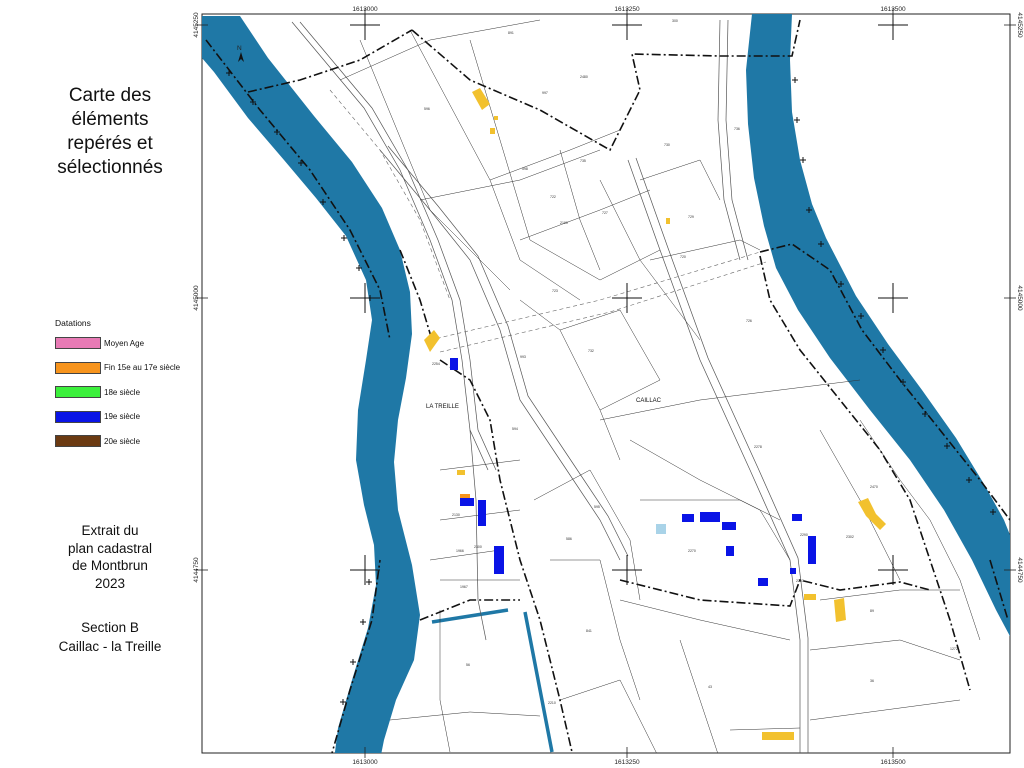  I want to click on plot-number: 89, so click(872, 611).